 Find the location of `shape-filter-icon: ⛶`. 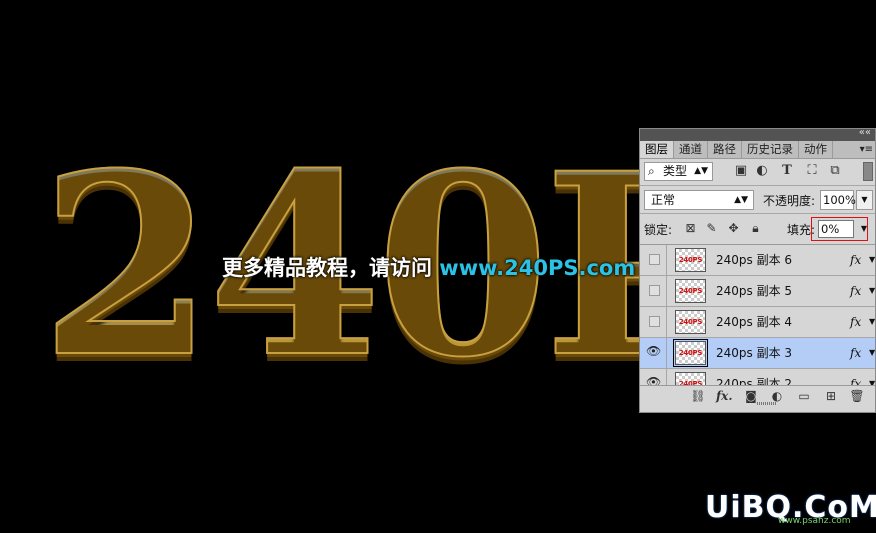

shape-filter-icon: ⛶ is located at coordinates (812, 171).